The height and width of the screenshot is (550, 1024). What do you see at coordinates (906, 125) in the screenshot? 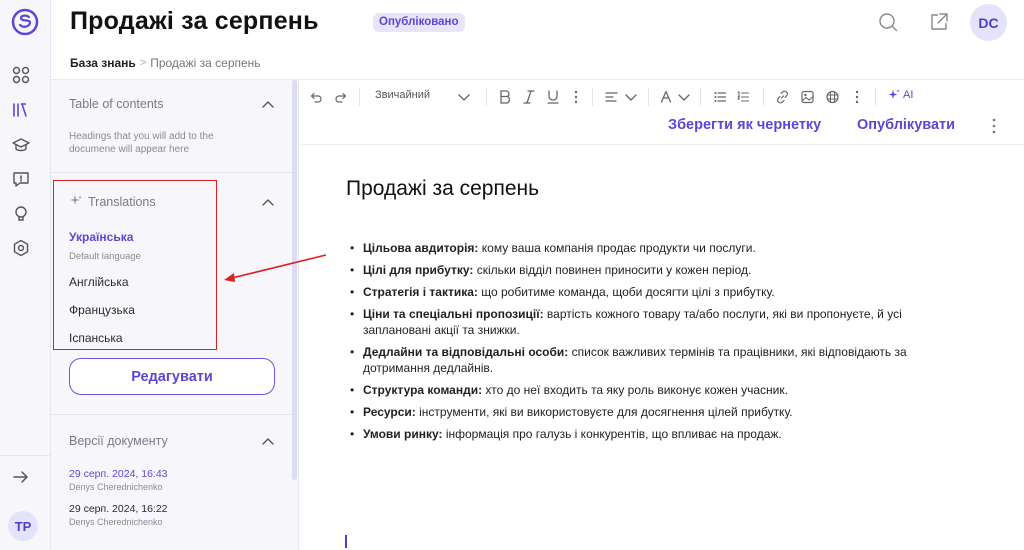
I see `publish-button: Опублікувати` at bounding box center [906, 125].